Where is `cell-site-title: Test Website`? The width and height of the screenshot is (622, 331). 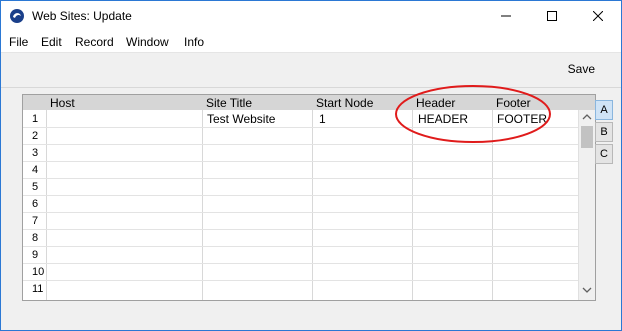 cell-site-title: Test Website is located at coordinates (241, 119).